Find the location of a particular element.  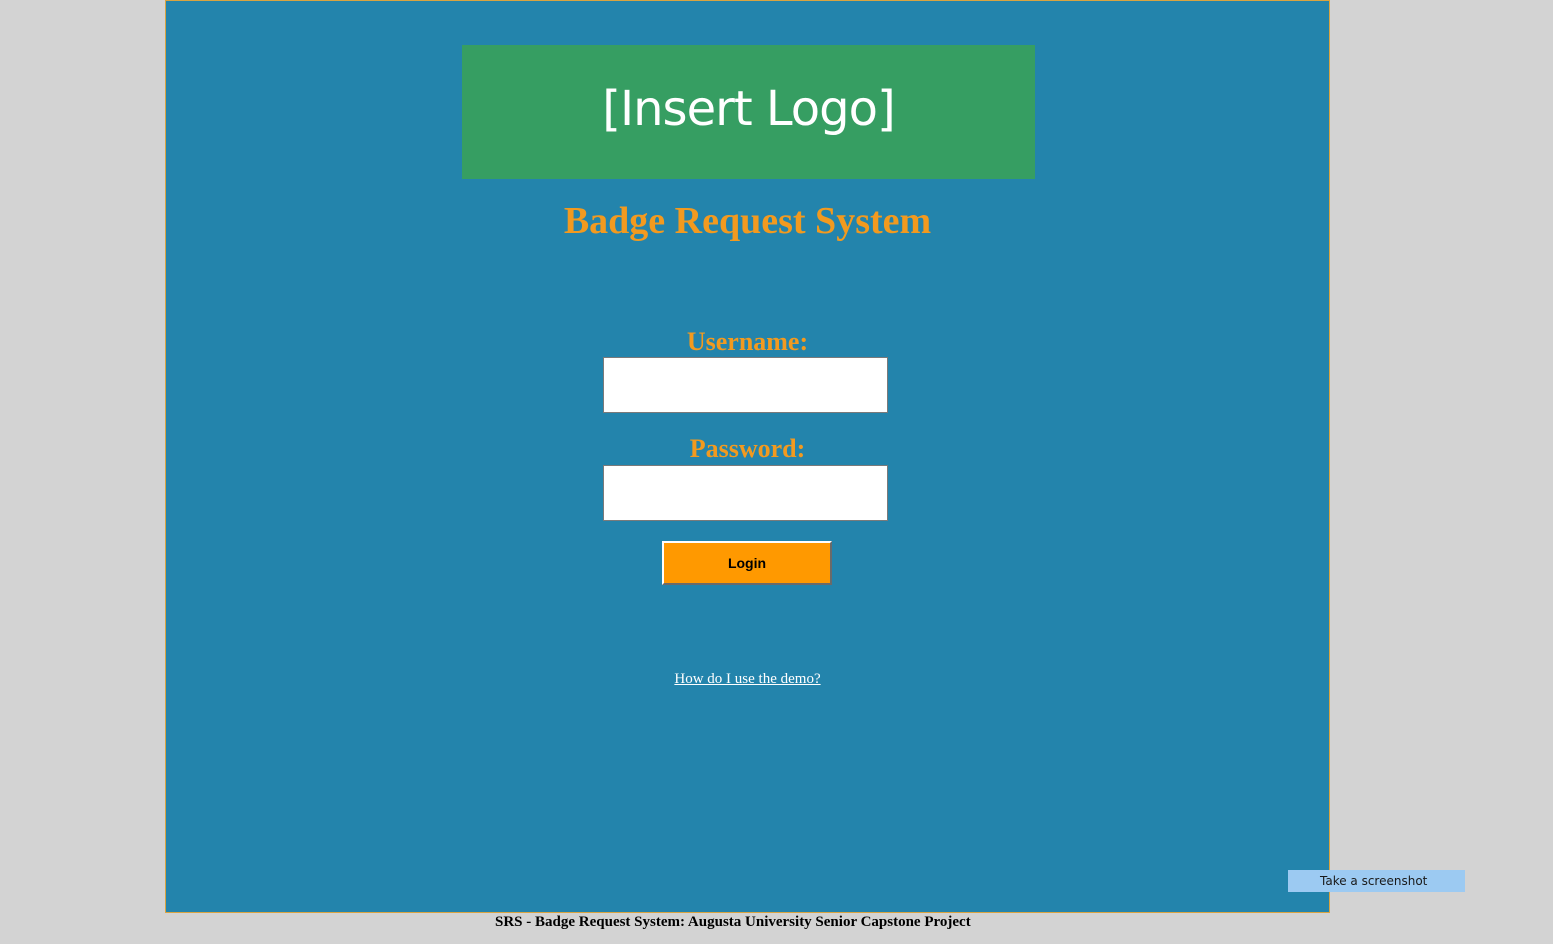

password-input is located at coordinates (745, 493).